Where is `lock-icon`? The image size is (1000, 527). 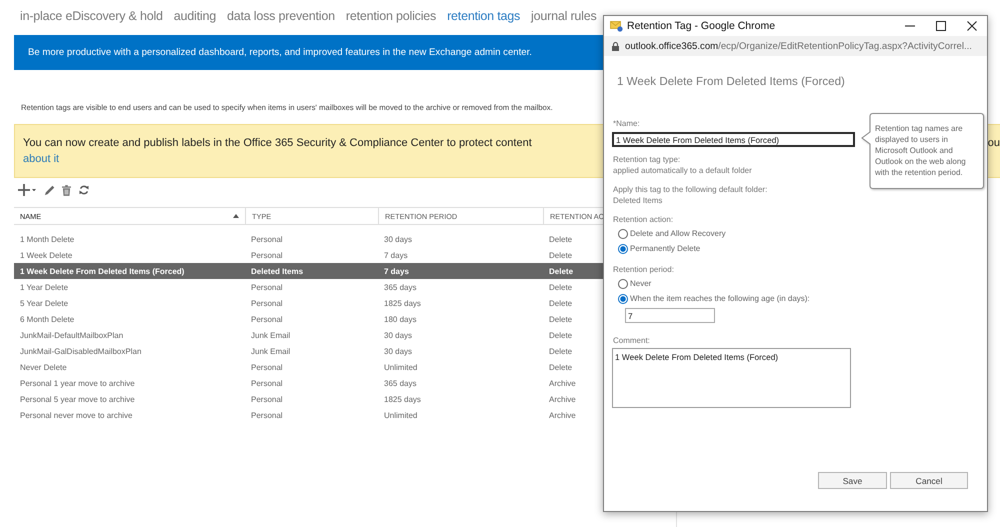
lock-icon is located at coordinates (615, 46).